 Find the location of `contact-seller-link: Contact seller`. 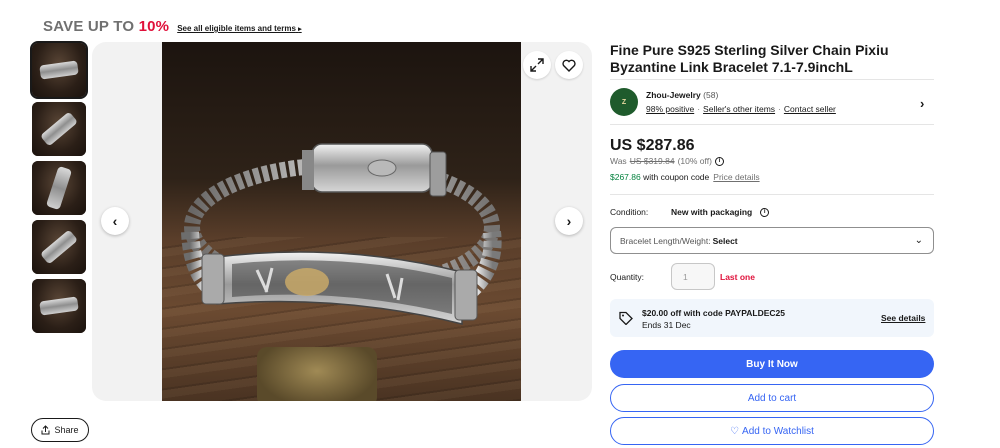

contact-seller-link: Contact seller is located at coordinates (810, 109).